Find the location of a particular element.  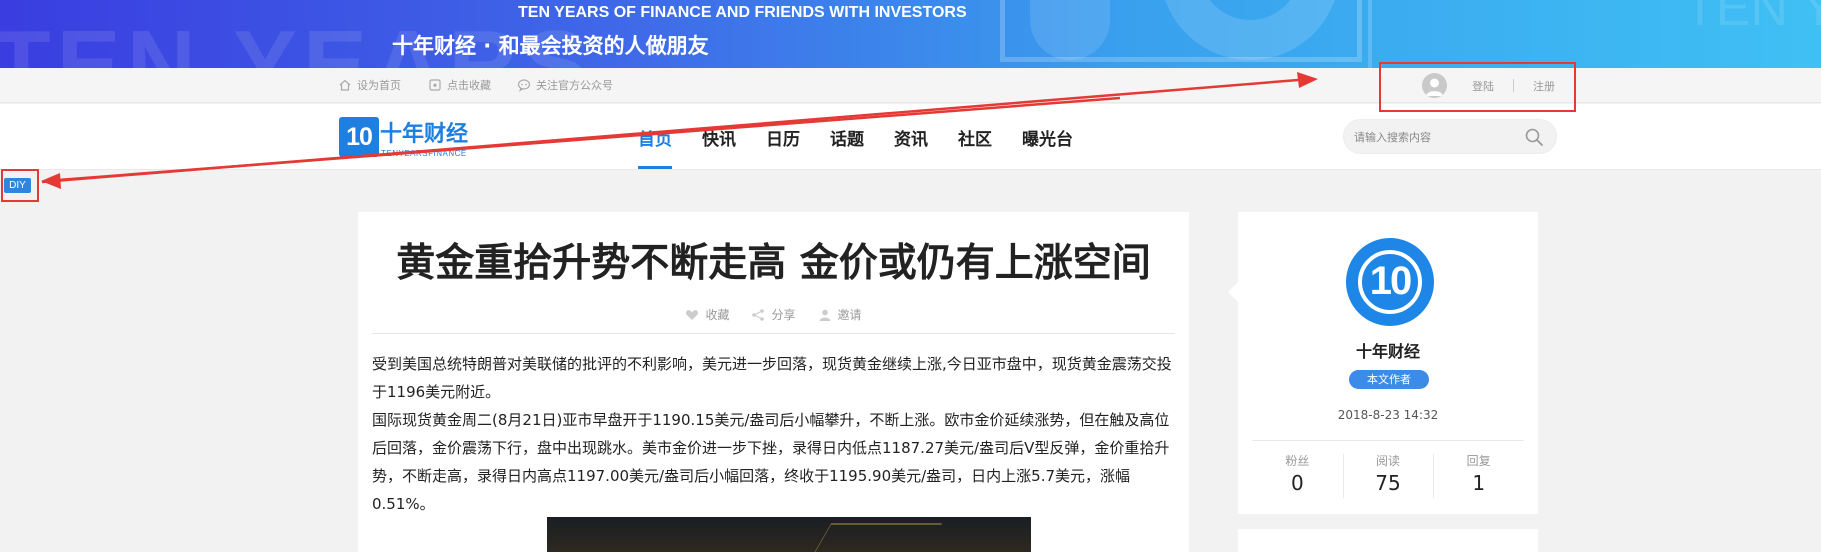

logo-name: 十年财经 is located at coordinates (424, 134).